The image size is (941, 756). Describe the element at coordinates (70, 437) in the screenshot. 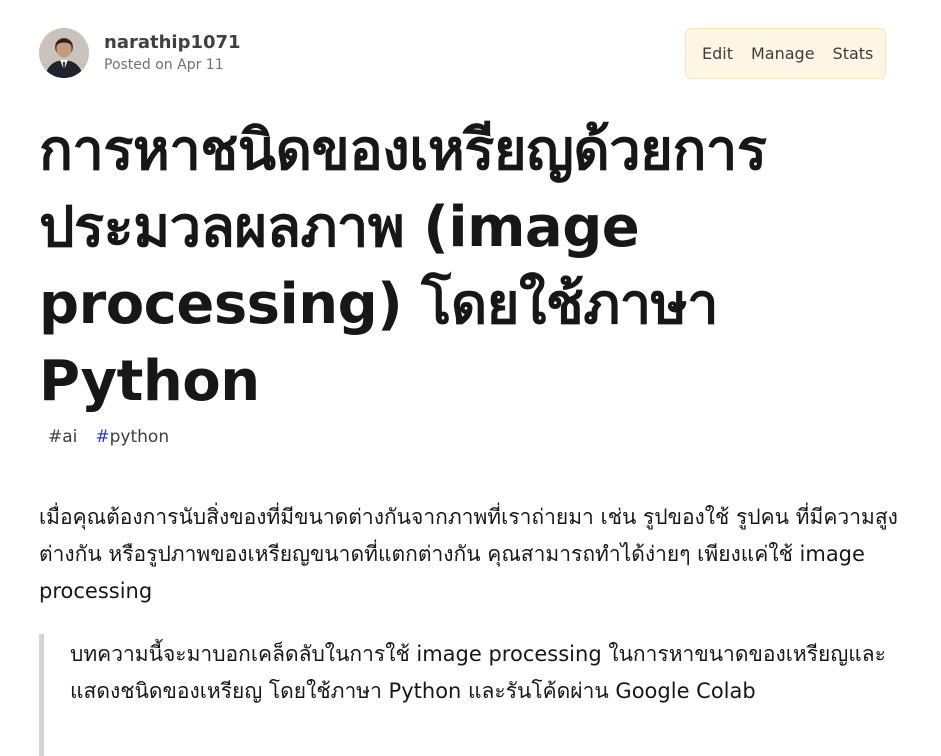

I see `tag-label: ai` at that location.